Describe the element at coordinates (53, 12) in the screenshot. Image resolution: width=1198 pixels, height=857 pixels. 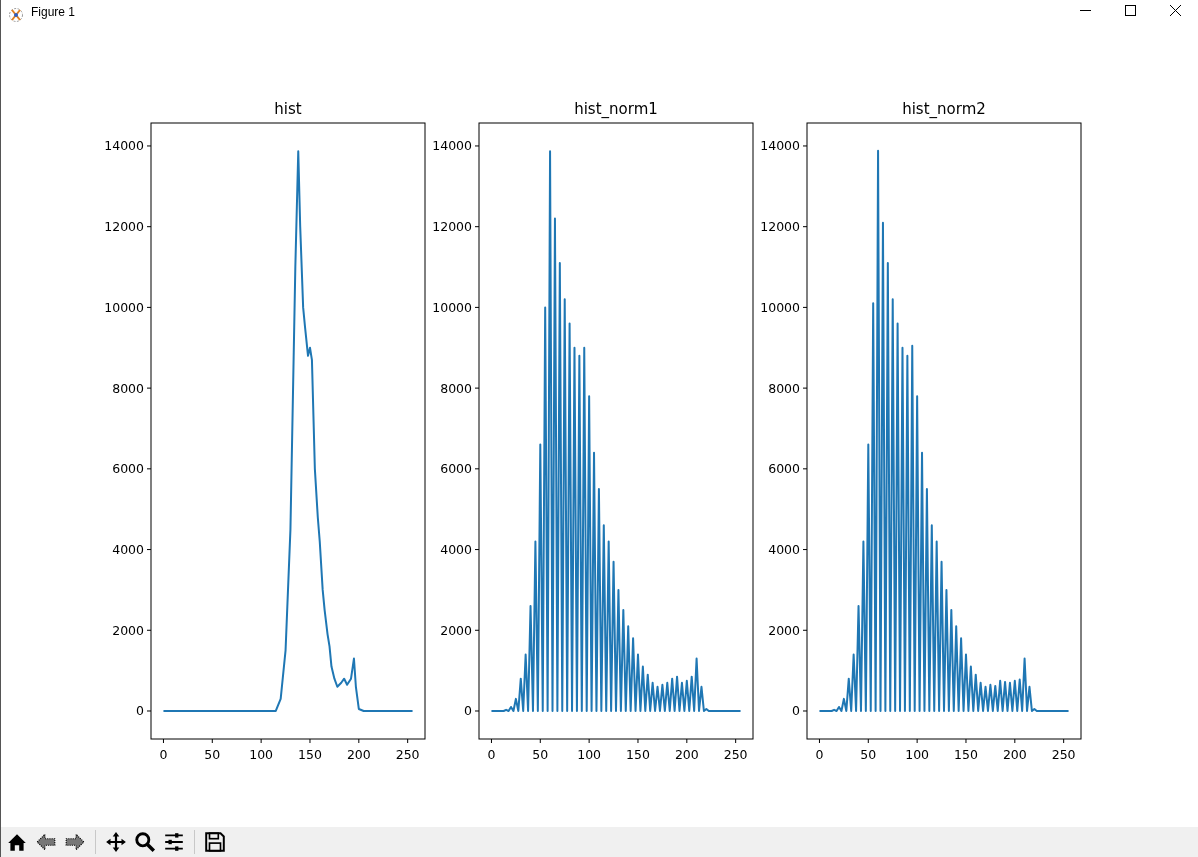
I see `window-title: Figure 1` at that location.